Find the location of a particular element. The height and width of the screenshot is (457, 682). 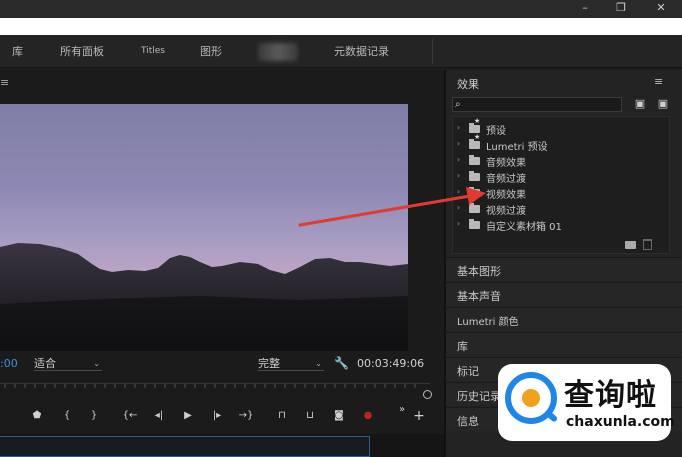

magnifier-handle is located at coordinates (551, 416).